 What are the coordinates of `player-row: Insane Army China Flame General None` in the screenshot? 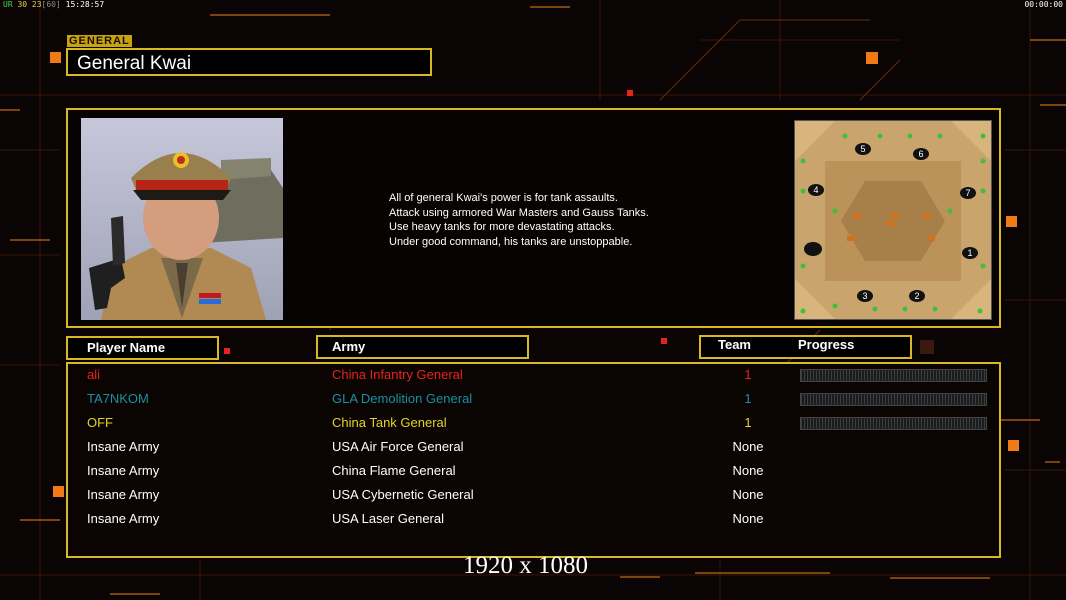 It's located at (535, 473).